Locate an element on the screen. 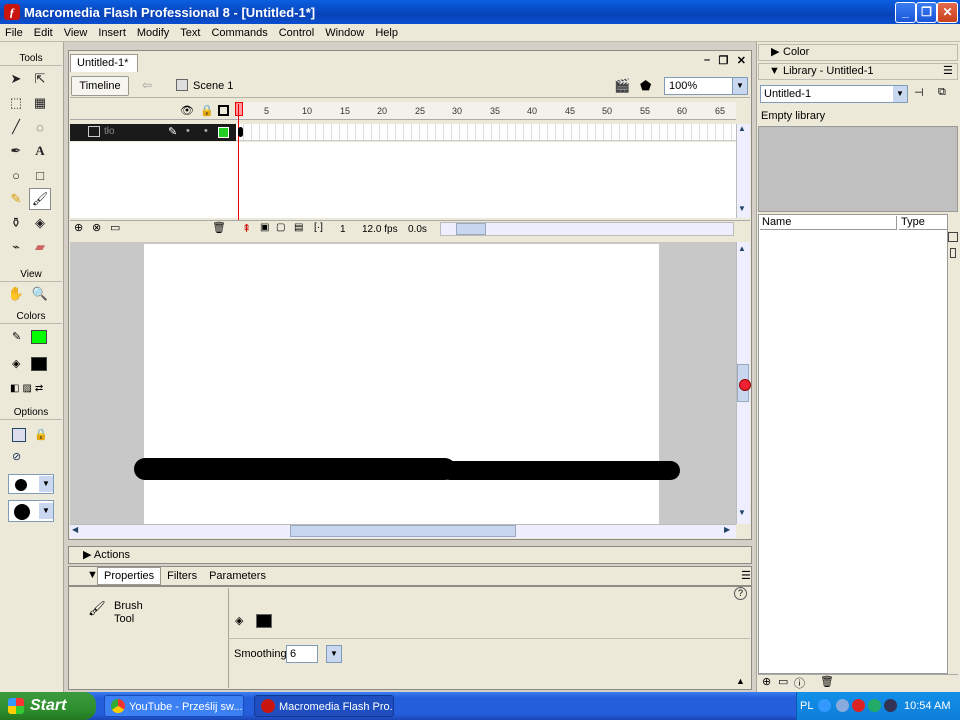 This screenshot has height=720, width=960. pin-library-icon: ⊣ is located at coordinates (919, 92).